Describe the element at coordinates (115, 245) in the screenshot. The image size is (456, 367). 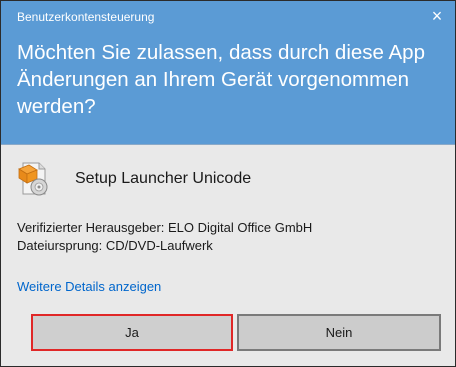
I see `file-origin: Dateiursprung: CD/DVD-Laufwerk` at that location.